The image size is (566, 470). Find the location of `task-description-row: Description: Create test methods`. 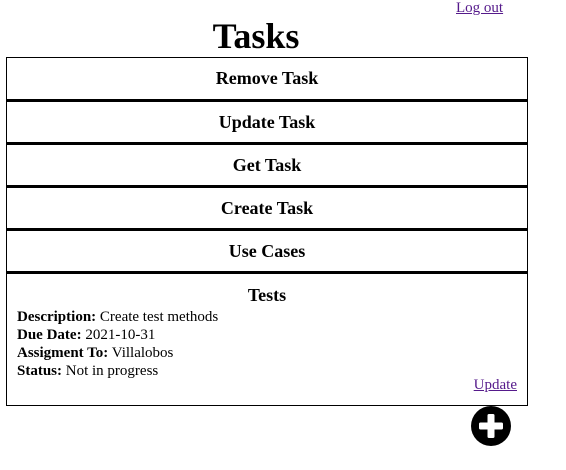

task-description-row: Description: Create test methods is located at coordinates (267, 317).